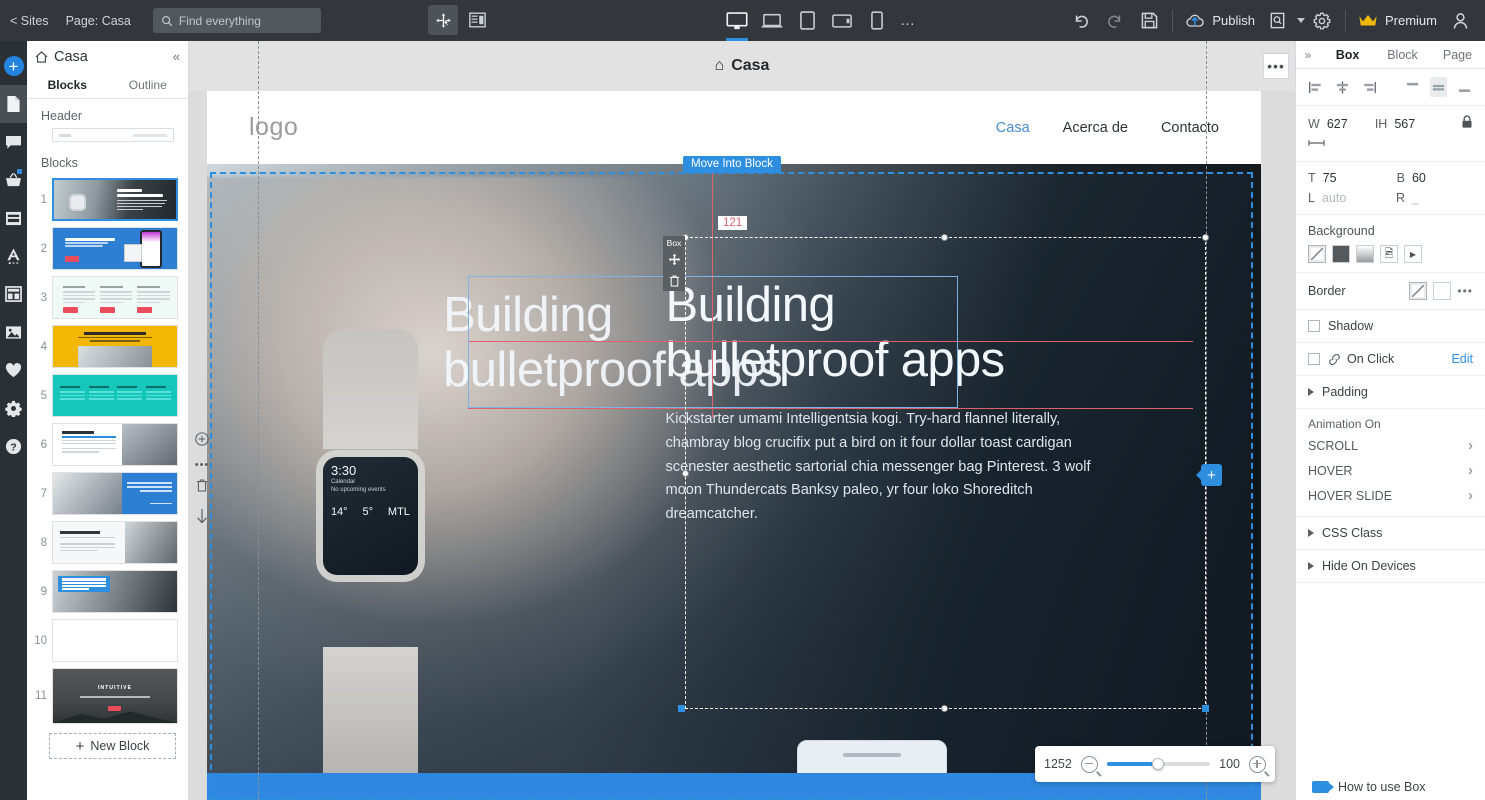 The image size is (1485, 800). Describe the element at coordinates (1462, 359) in the screenshot. I see `onclick-edit-link: Edit` at that location.